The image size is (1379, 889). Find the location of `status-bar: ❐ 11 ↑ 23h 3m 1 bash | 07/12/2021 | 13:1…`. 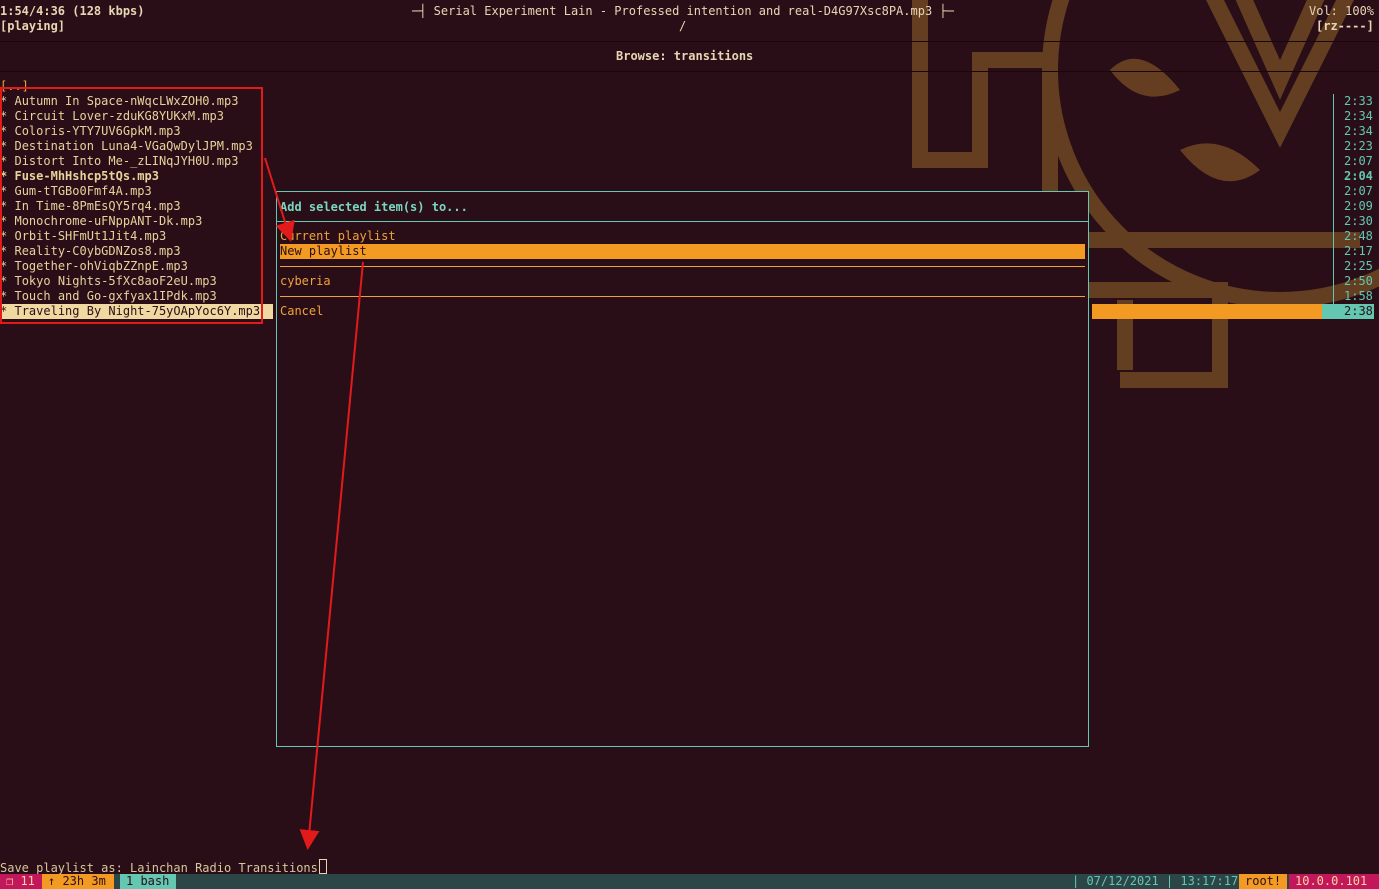

status-bar: ❐ 11 ↑ 23h 3m 1 bash | 07/12/2021 | 13:1… is located at coordinates (689, 881).